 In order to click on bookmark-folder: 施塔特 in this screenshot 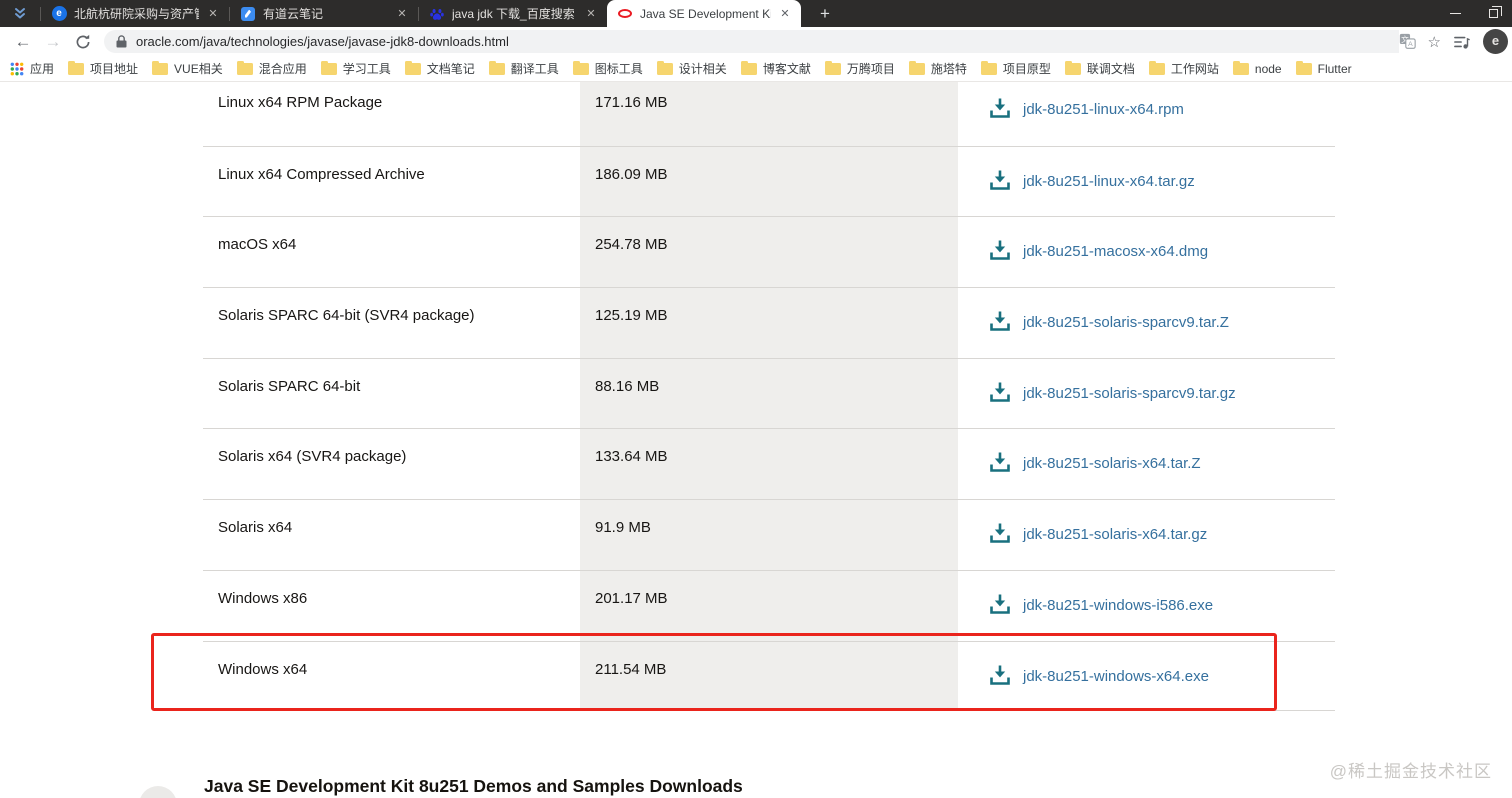, I will do `click(937, 68)`.